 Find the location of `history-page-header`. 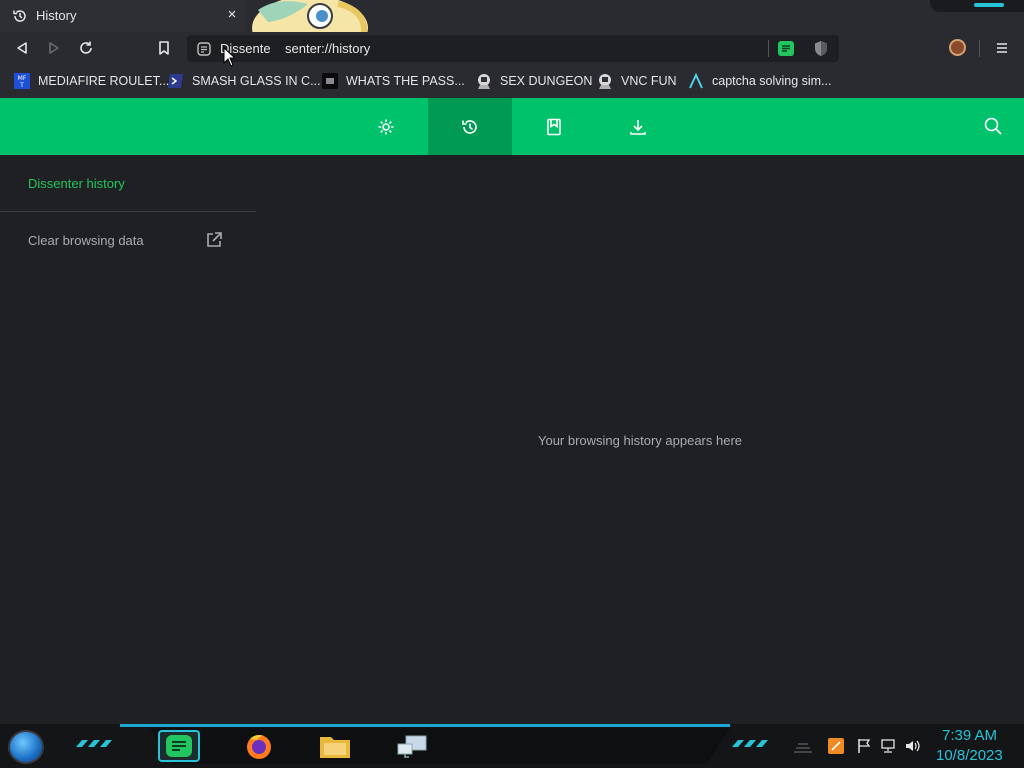

history-page-header is located at coordinates (512, 126).